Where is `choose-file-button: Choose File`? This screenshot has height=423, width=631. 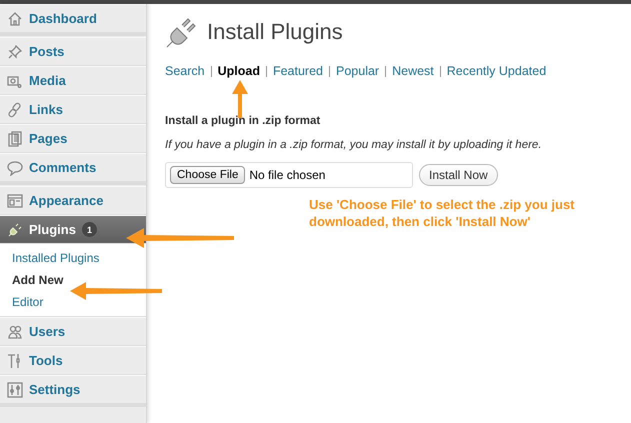 choose-file-button: Choose File is located at coordinates (208, 175).